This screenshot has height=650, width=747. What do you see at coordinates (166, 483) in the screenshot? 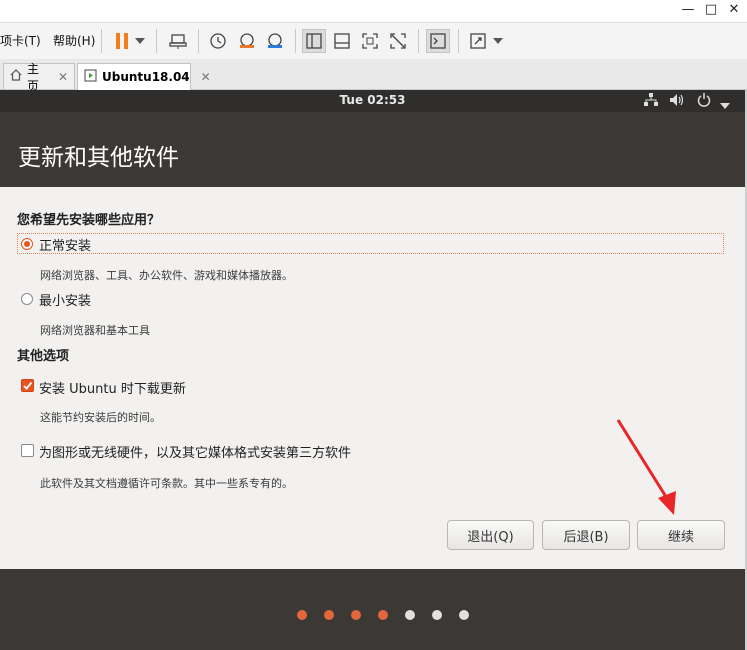
I see `third-party-description: 此软件及其文档遵循许可条款。其中一些系专有的。` at bounding box center [166, 483].